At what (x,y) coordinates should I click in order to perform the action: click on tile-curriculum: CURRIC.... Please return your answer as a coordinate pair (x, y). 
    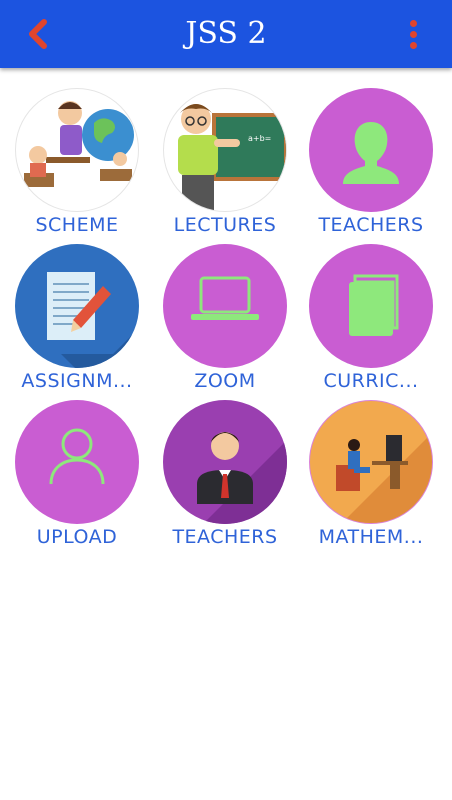
    Looking at the image, I should click on (371, 318).